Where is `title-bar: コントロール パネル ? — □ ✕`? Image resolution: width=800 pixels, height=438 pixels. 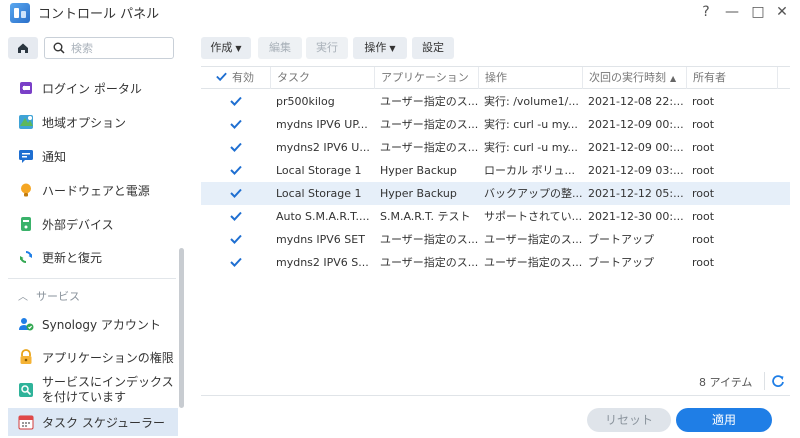 title-bar: コントロール パネル ? — □ ✕ is located at coordinates (400, 15).